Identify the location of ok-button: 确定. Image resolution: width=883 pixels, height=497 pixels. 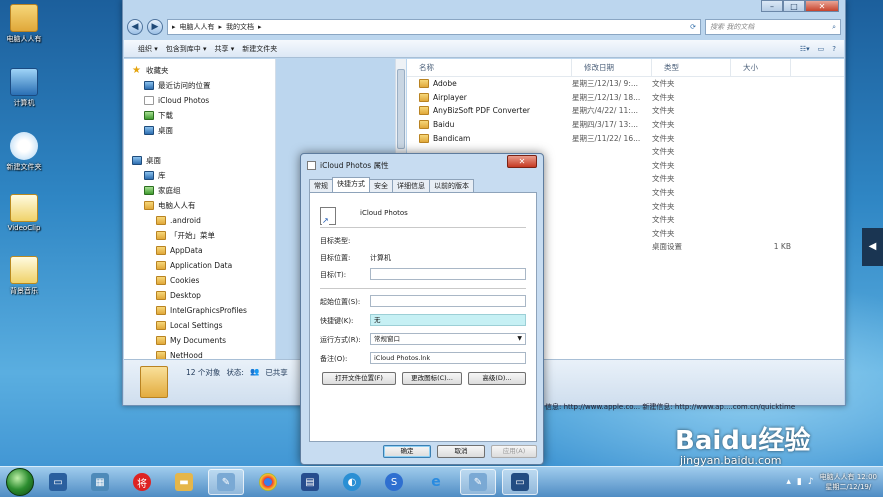
(407, 451).